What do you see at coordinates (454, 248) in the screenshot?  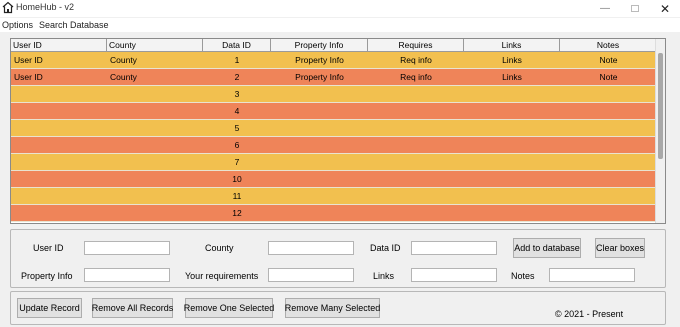 I see `data-id-field` at bounding box center [454, 248].